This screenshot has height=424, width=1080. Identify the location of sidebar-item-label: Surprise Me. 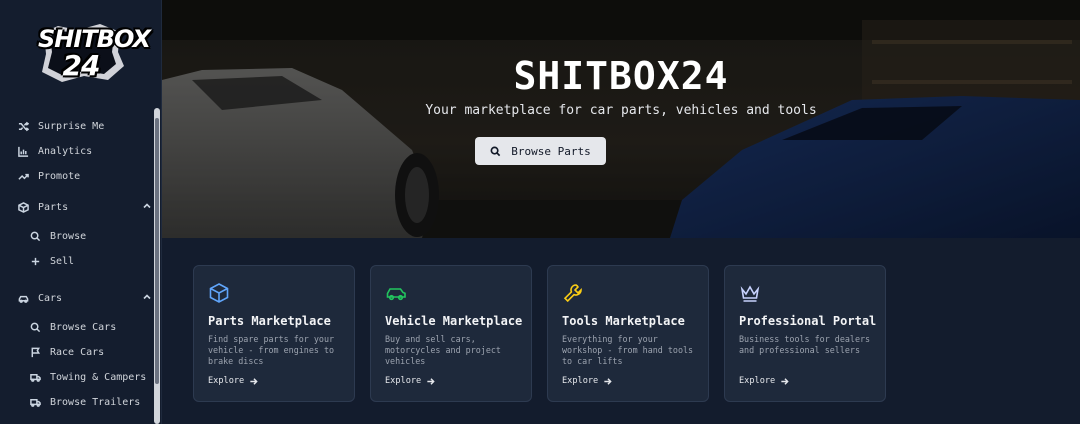
(71, 126).